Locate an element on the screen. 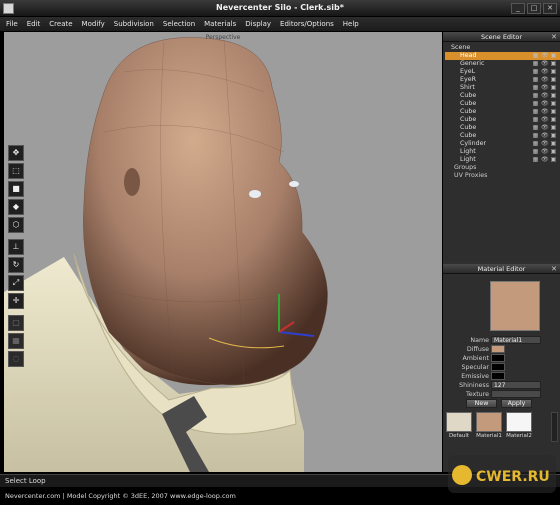  rotate-icon: ↻ is located at coordinates (16, 265).